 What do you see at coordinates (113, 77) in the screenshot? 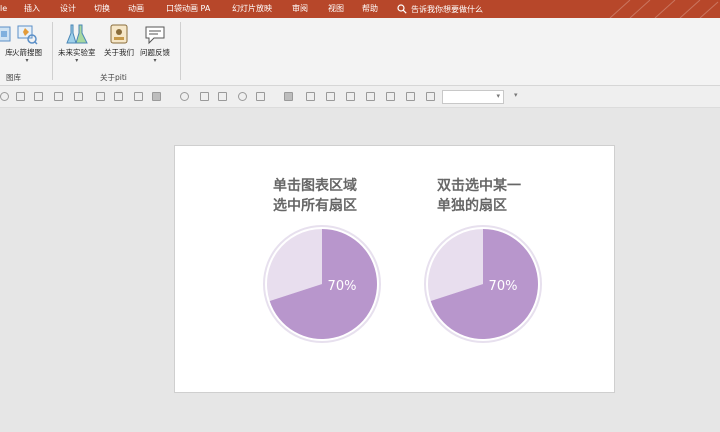
I see `group-label-about: 关于piti` at bounding box center [113, 77].